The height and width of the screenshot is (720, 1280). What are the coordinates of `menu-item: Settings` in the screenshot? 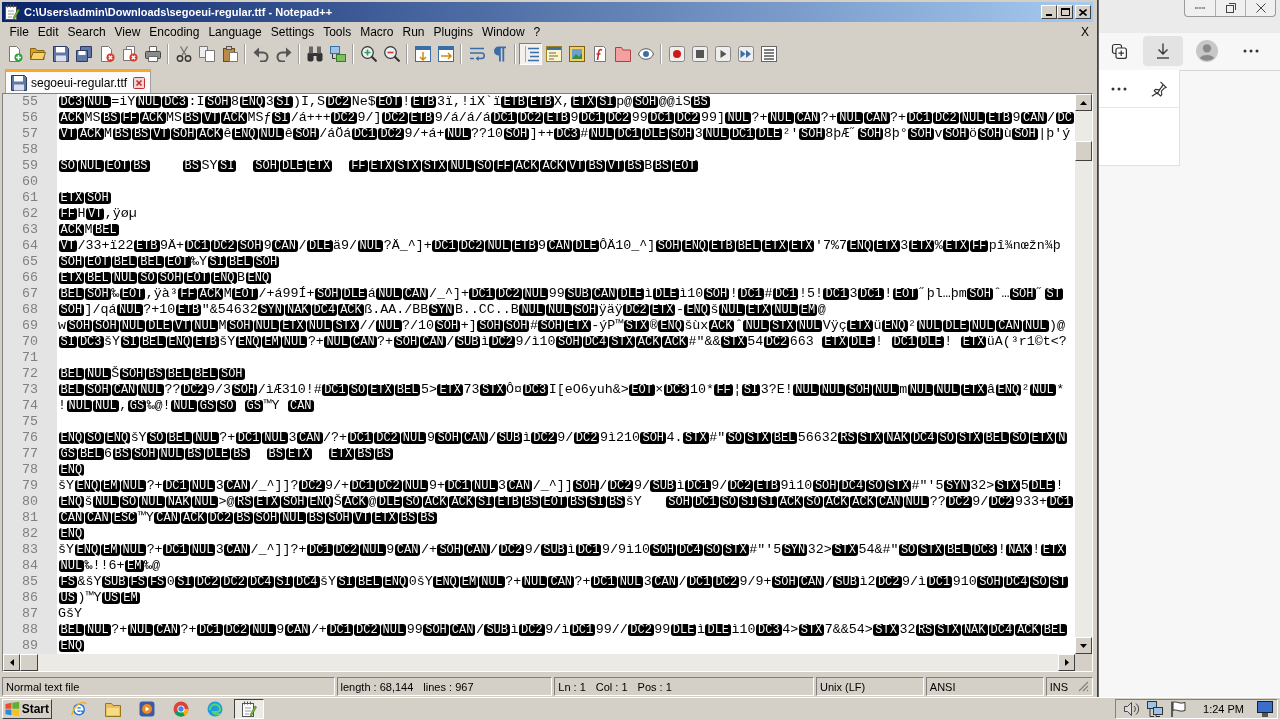 It's located at (292, 31).